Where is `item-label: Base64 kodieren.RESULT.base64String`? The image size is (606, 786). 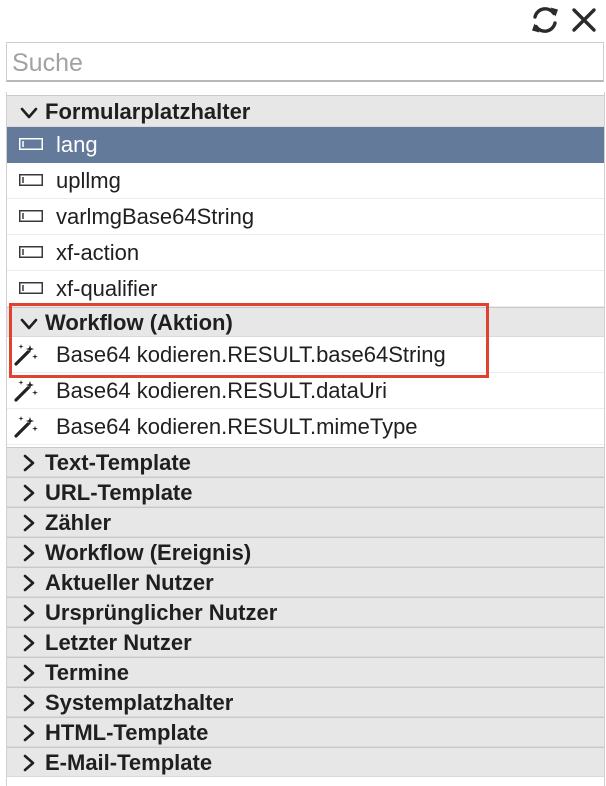 item-label: Base64 kodieren.RESULT.base64String is located at coordinates (251, 354).